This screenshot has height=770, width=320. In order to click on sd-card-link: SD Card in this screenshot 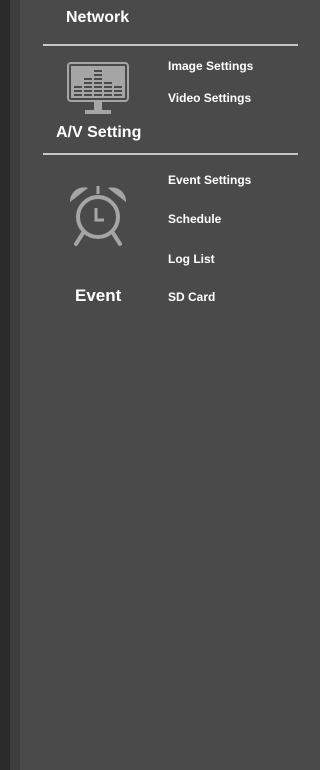, I will do `click(191, 297)`.